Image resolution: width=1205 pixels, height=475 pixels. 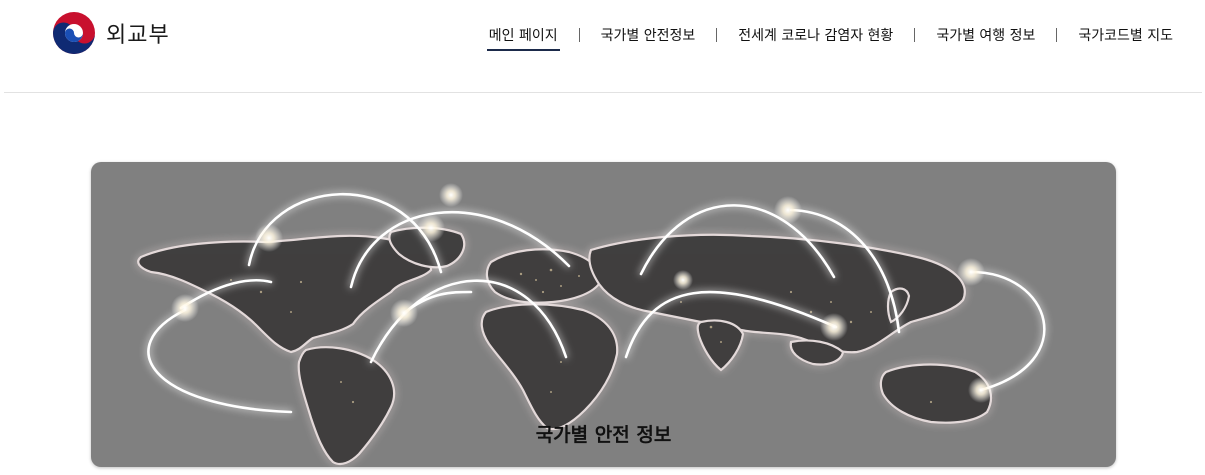 What do you see at coordinates (648, 35) in the screenshot?
I see `nav-item-country-safety: 국가별 안전정보` at bounding box center [648, 35].